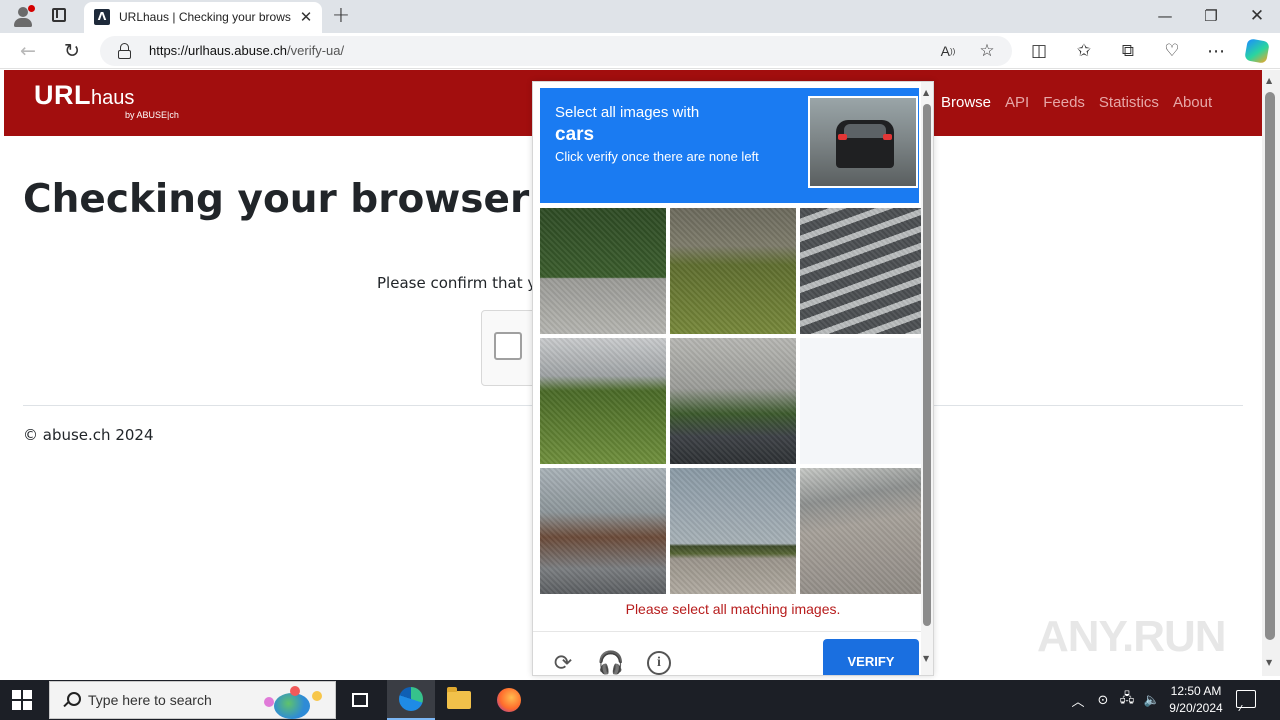  Describe the element at coordinates (1216, 51) in the screenshot. I see `more-icon: ⋯` at that location.